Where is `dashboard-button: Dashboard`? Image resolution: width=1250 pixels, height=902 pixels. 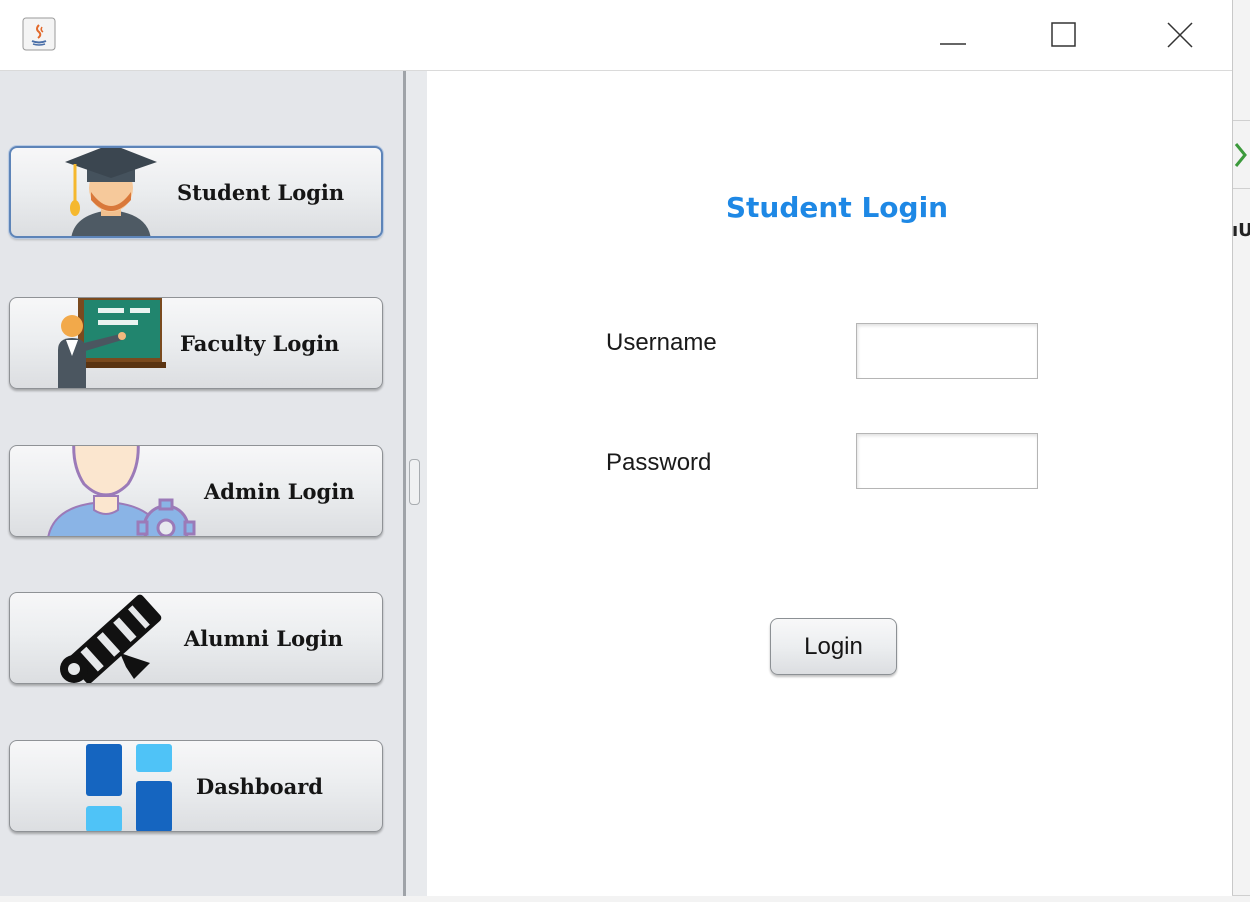
dashboard-button: Dashboard is located at coordinates (196, 786).